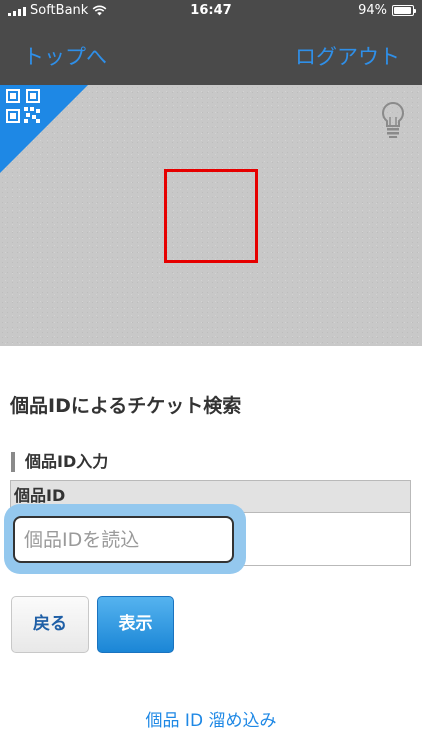  Describe the element at coordinates (65, 56) in the screenshot. I see `top-link: トップへ` at that location.